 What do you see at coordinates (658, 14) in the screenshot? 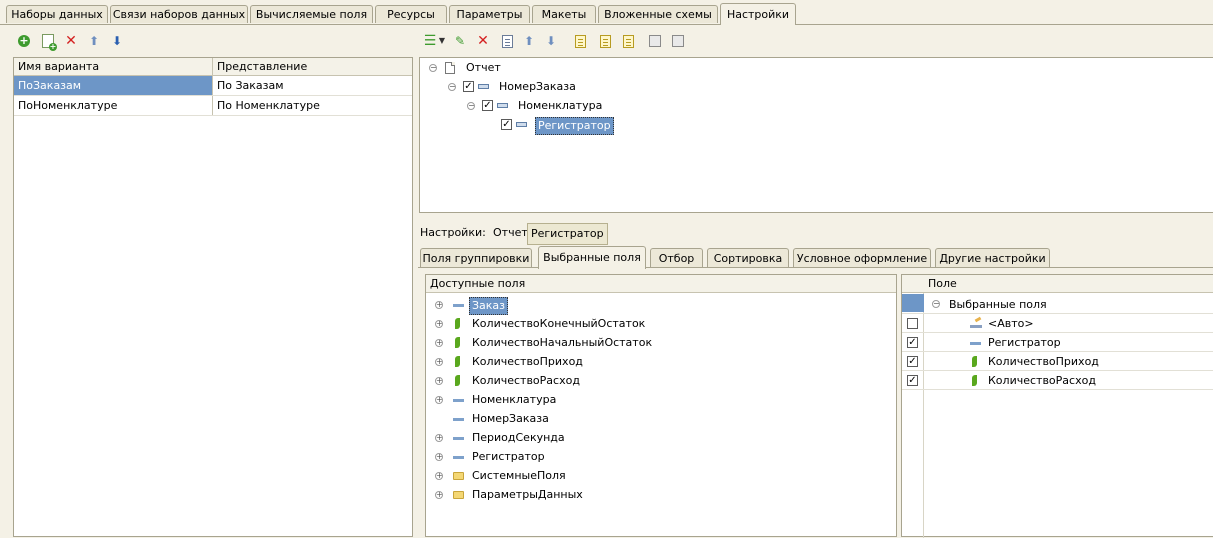
I see `tab-nested-schemas: Вложенные схемы` at bounding box center [658, 14].